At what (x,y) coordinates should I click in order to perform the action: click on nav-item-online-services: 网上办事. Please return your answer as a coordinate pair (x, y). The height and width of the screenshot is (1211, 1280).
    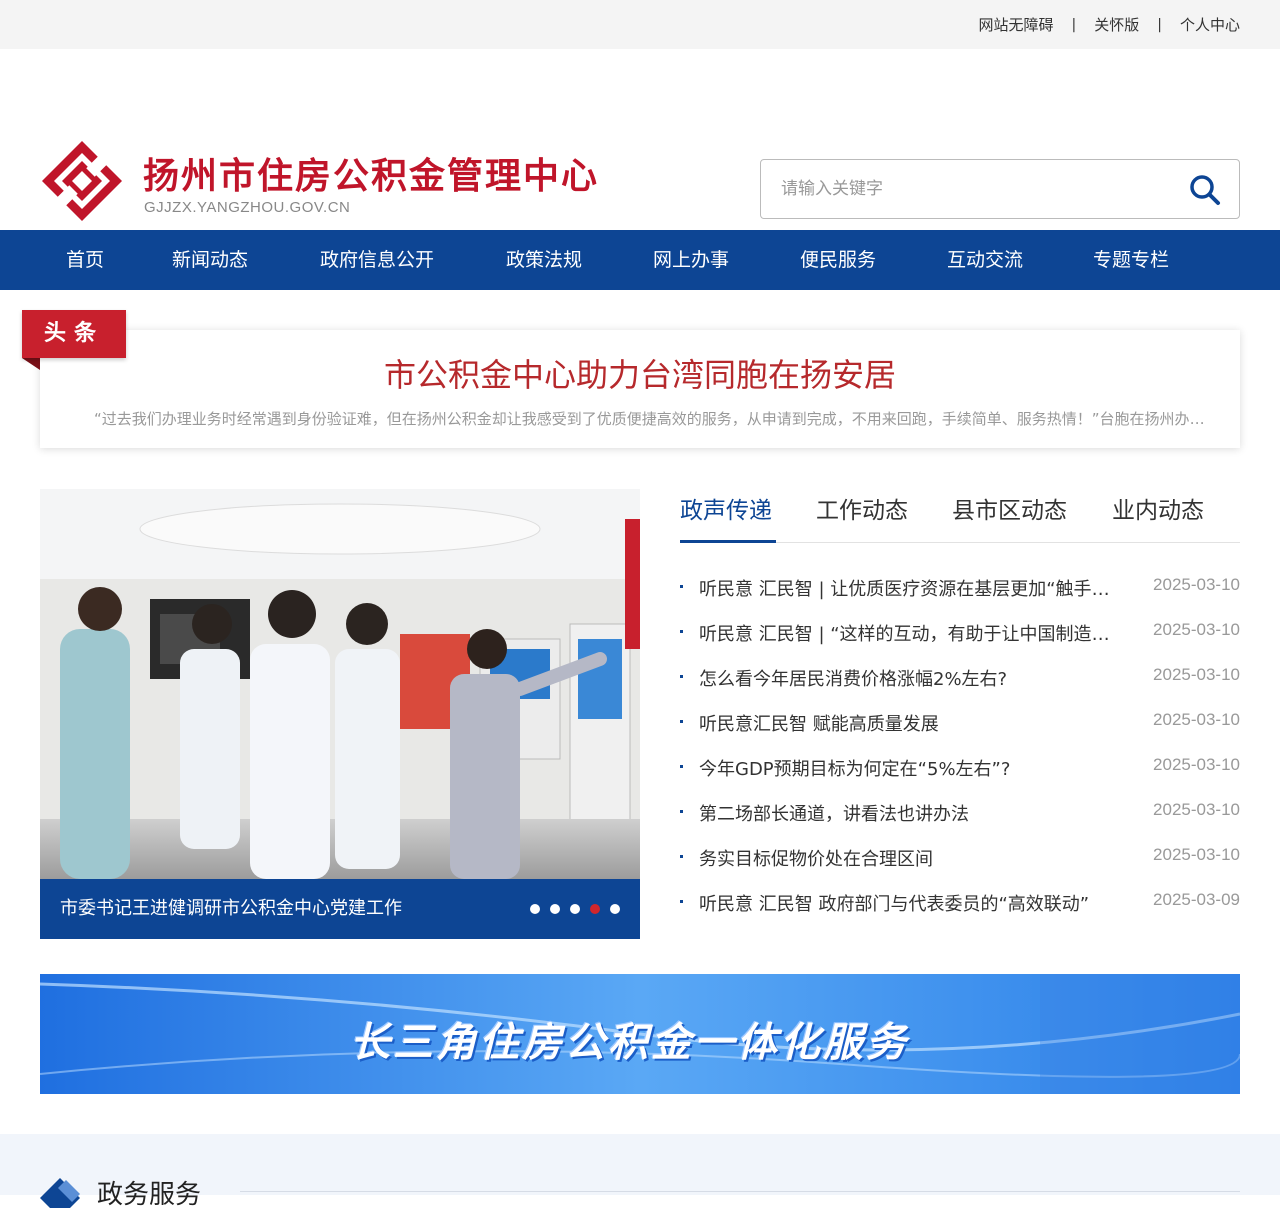
    Looking at the image, I should click on (691, 260).